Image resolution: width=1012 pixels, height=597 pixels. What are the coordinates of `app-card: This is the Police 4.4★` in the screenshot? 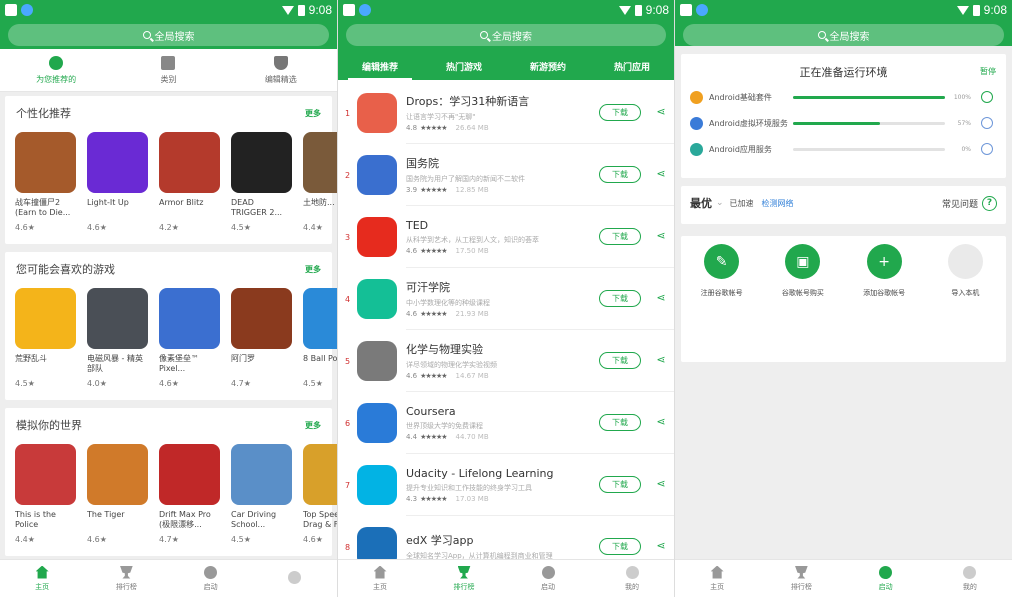 It's located at (45, 494).